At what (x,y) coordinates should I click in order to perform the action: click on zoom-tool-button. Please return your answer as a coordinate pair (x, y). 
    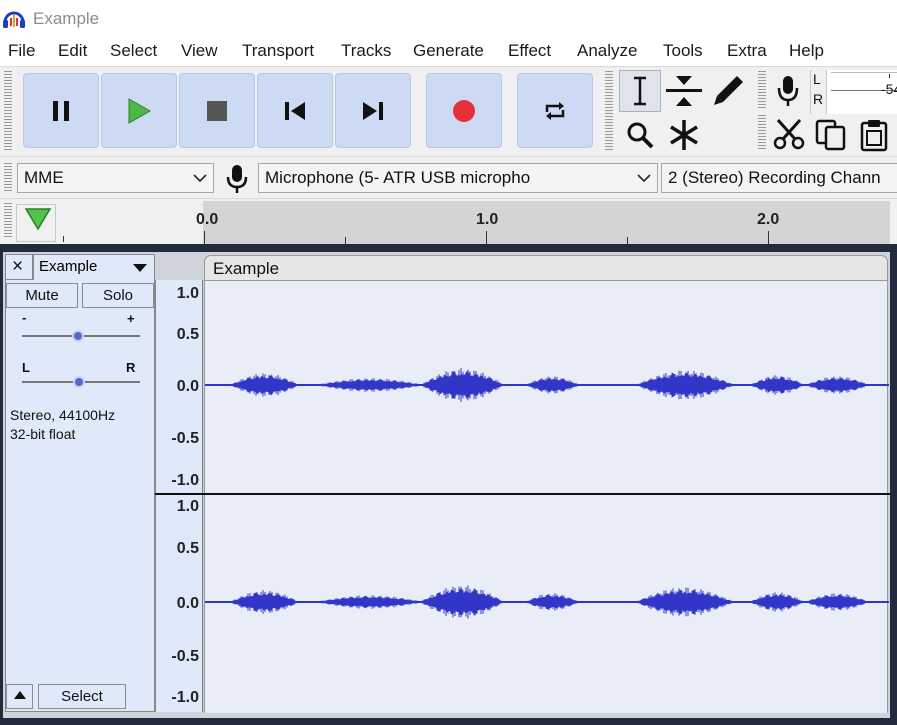
    Looking at the image, I should click on (640, 135).